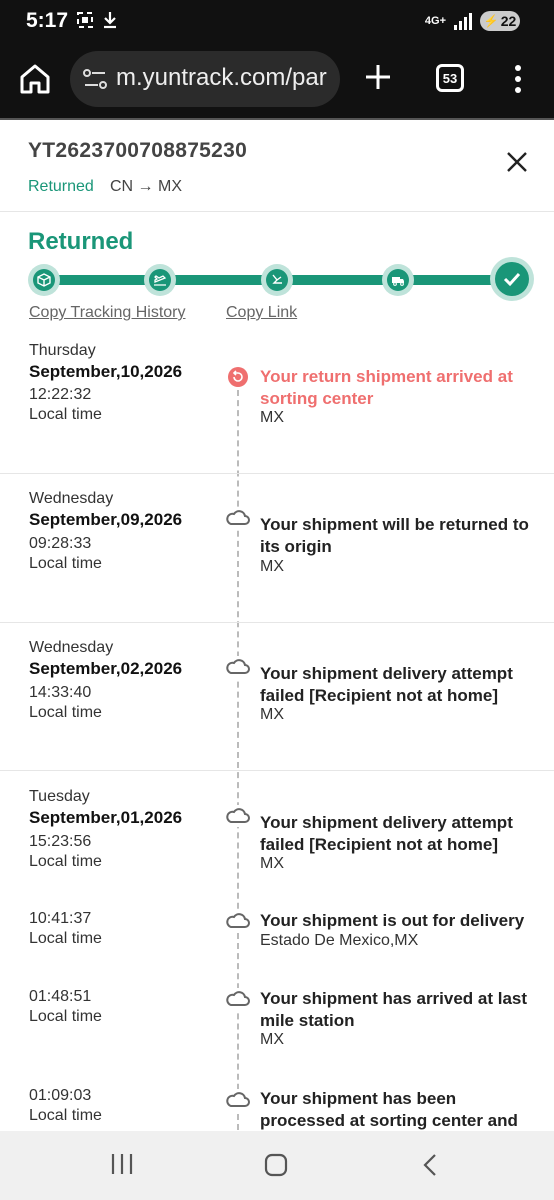 The image size is (554, 1200). I want to click on step-package, so click(44, 280).